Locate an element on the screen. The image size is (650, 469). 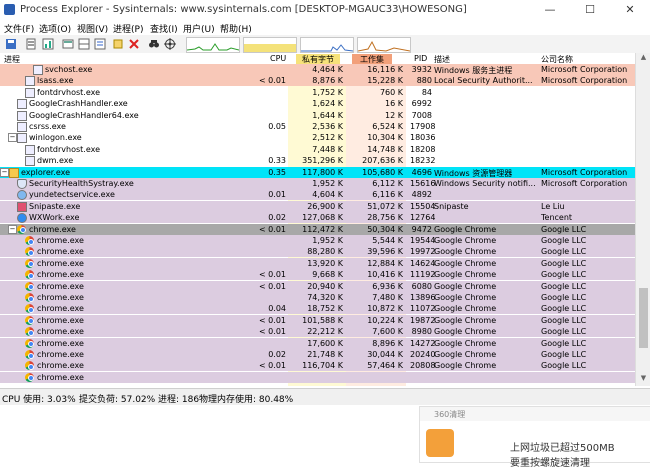
dll-view-icon is located at coordinates (100, 44).